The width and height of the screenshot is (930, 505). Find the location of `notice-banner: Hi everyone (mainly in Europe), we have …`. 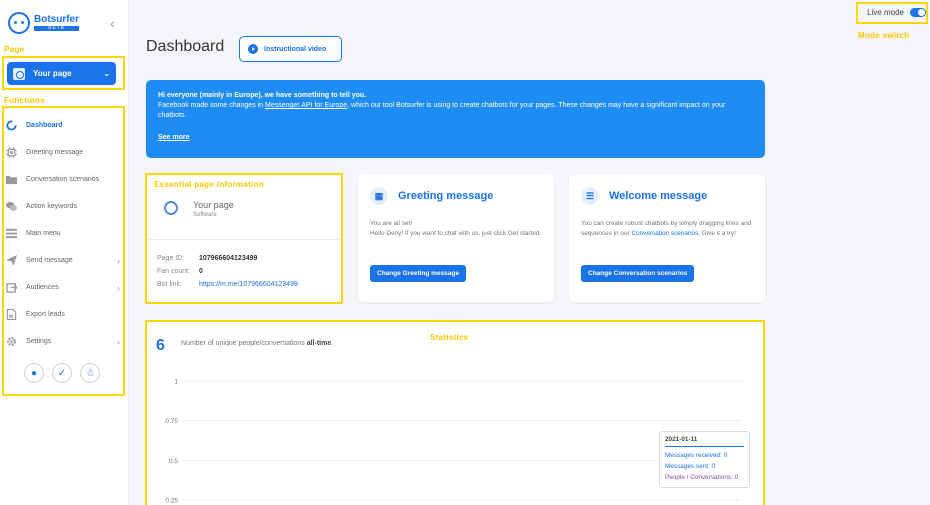

notice-banner: Hi everyone (mainly in Europe), we have … is located at coordinates (455, 119).